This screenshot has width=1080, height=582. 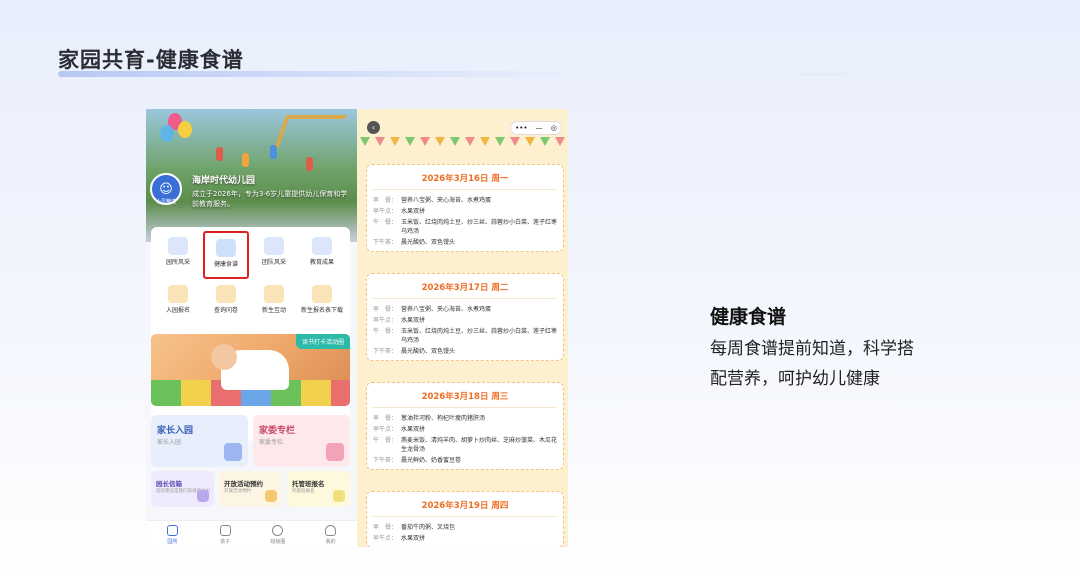 What do you see at coordinates (432, 200) in the screenshot?
I see `meal-row: 早 餐： 营养八宝粥、夹心海苔、水煮鸡蛋` at bounding box center [432, 200].